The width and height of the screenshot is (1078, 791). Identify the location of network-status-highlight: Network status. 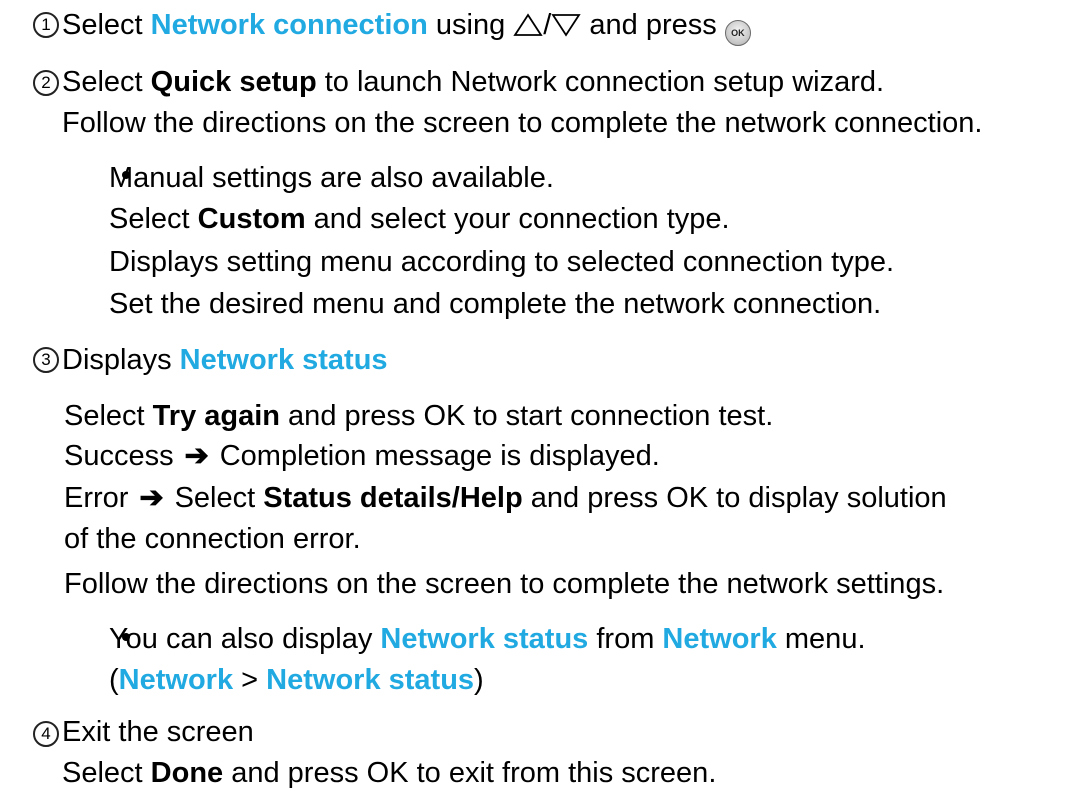
(283, 360).